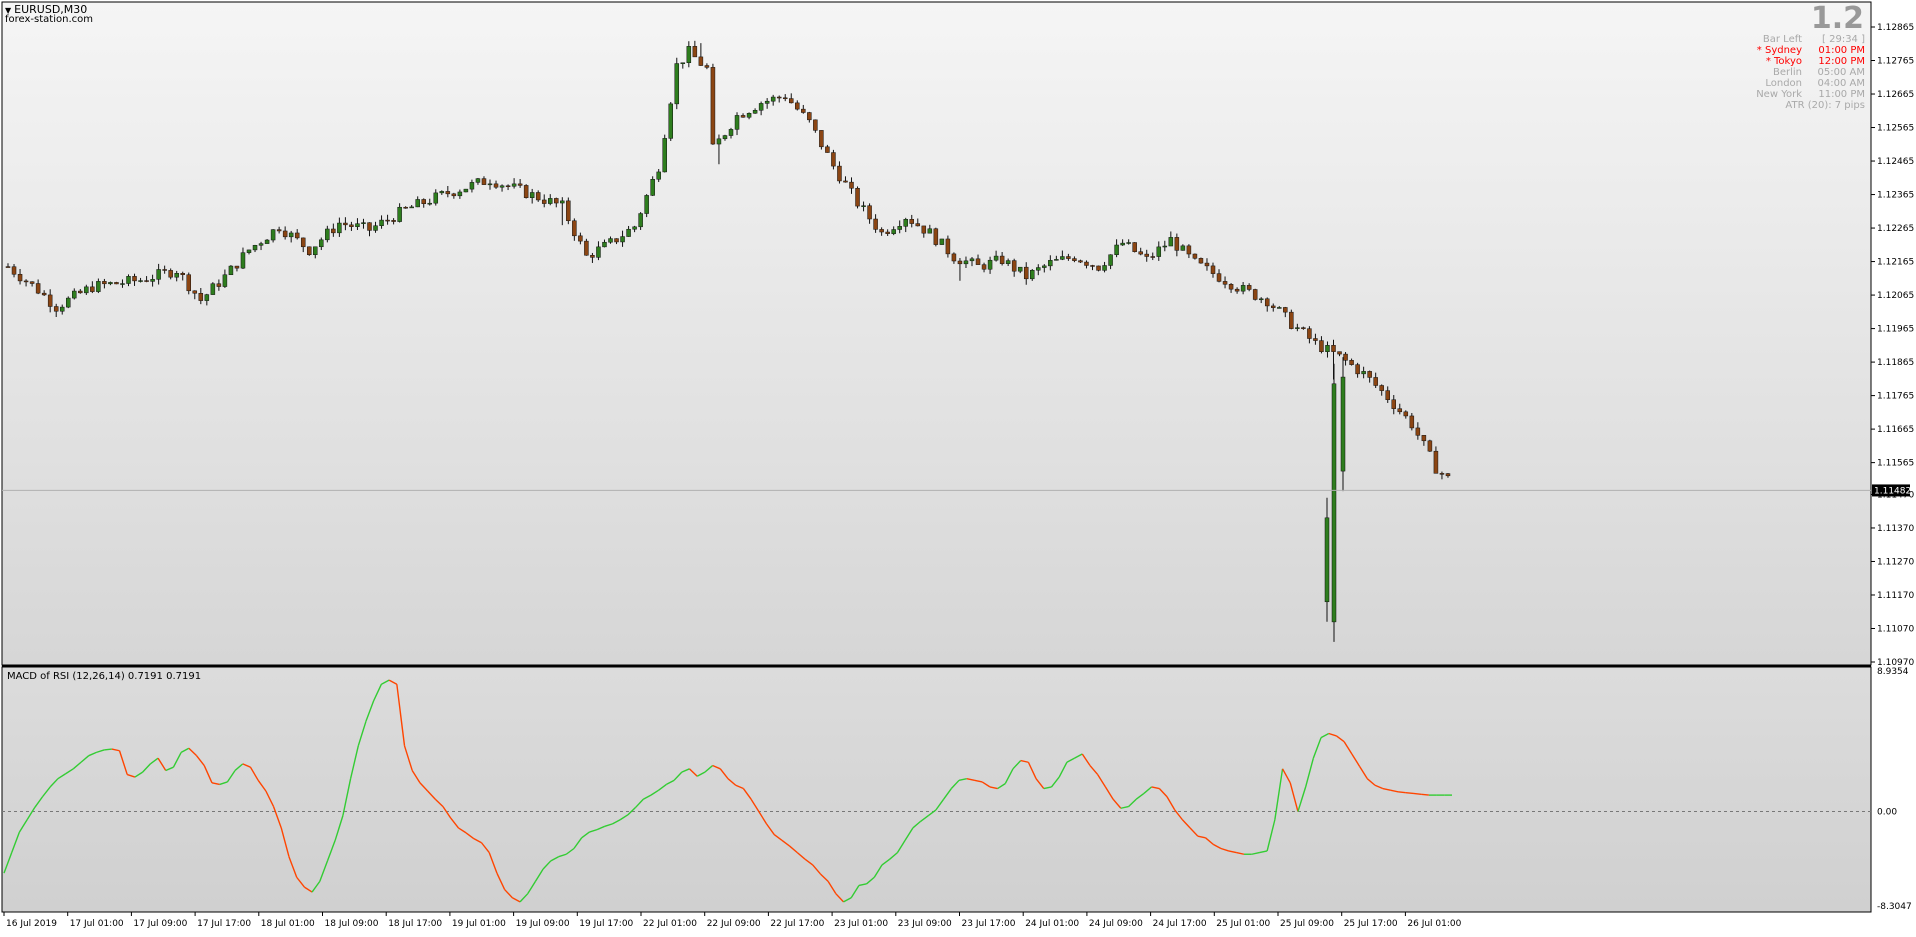 The height and width of the screenshot is (937, 1916). I want to click on price-tick-label: 1.11965, so click(1895, 330).